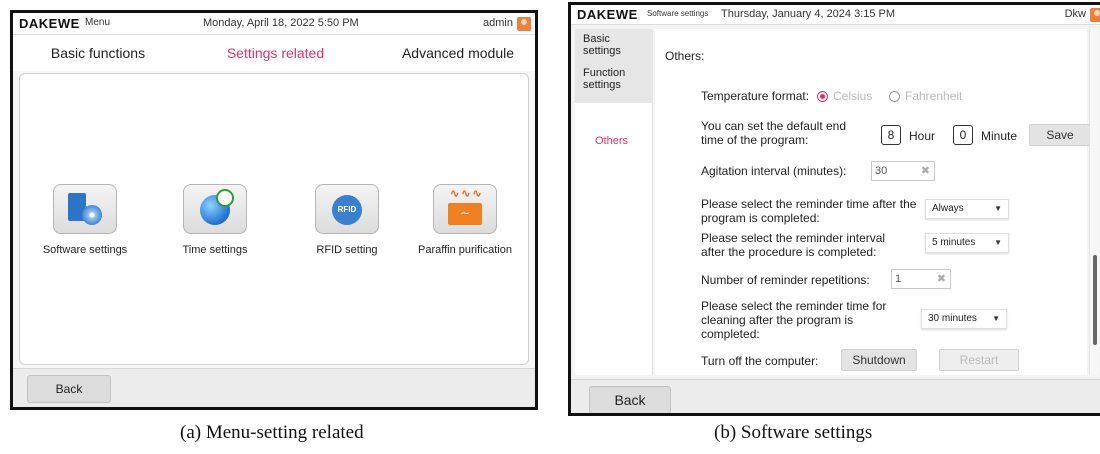 This screenshot has height=454, width=1100. I want to click on sidebar-item-function-settings: Function settings, so click(613, 79).